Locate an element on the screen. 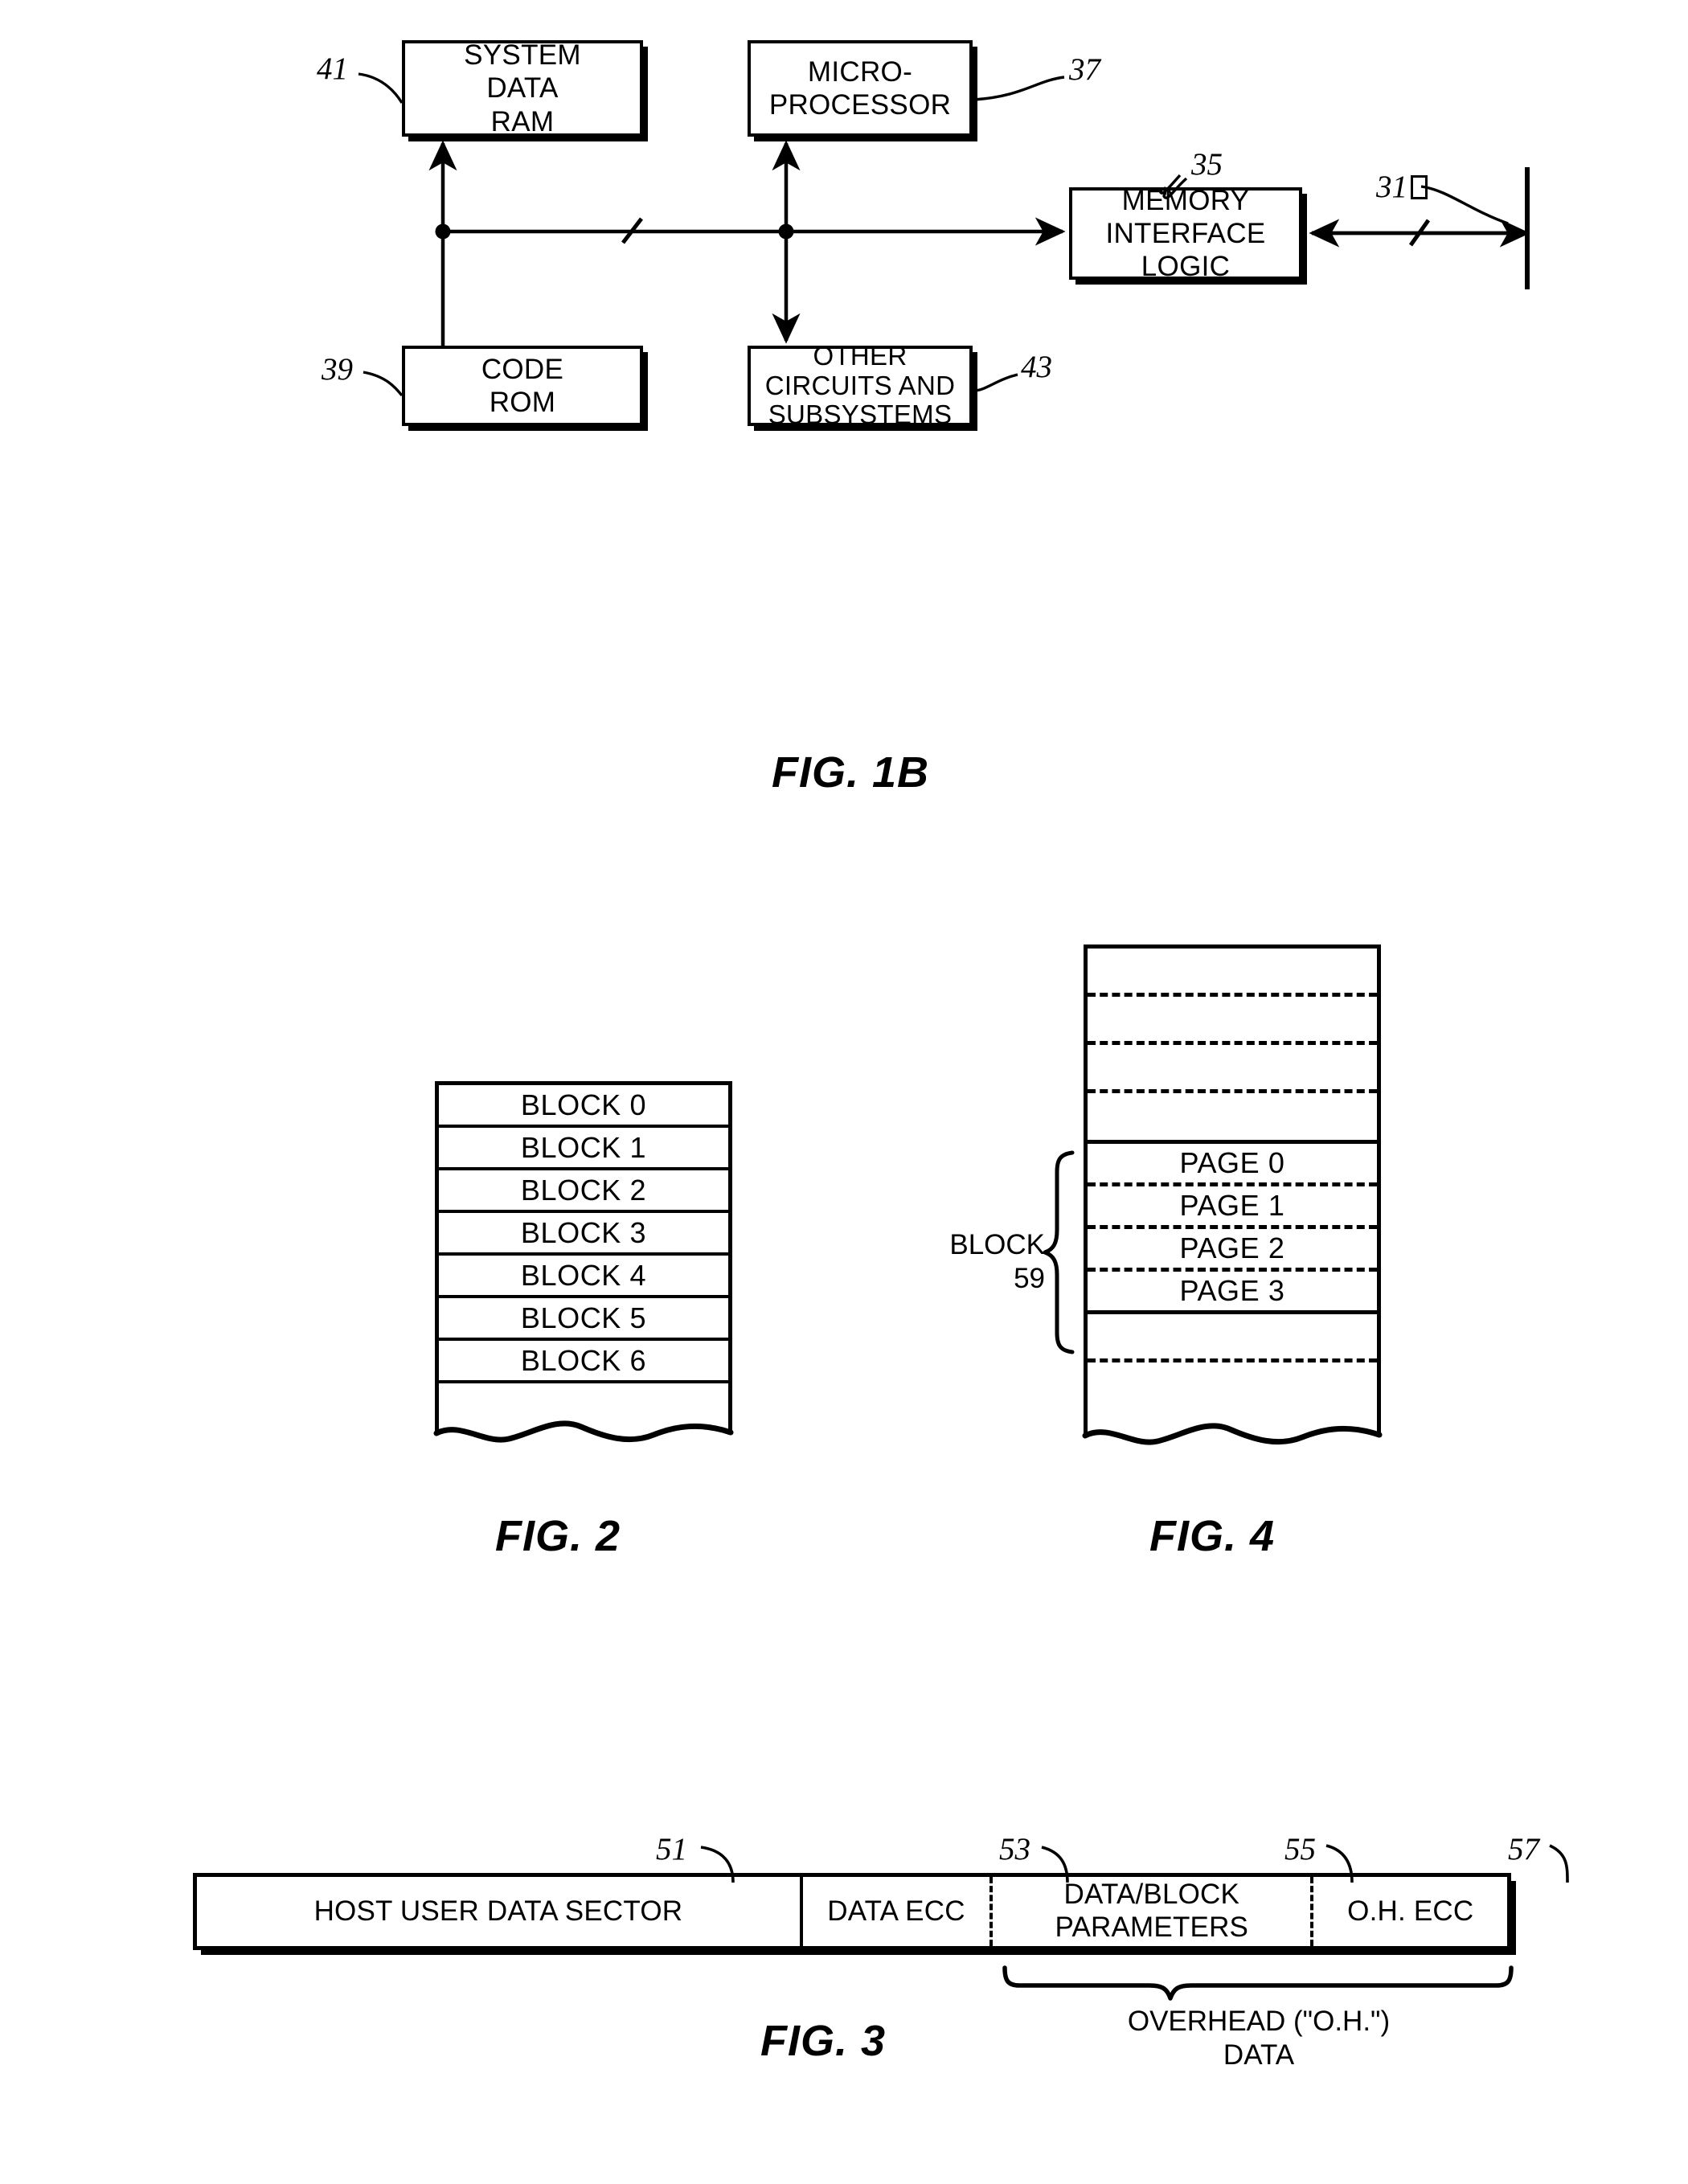 This screenshot has width=1688, height=2184. fig2-row-label: BLOCK 4 is located at coordinates (583, 1275).